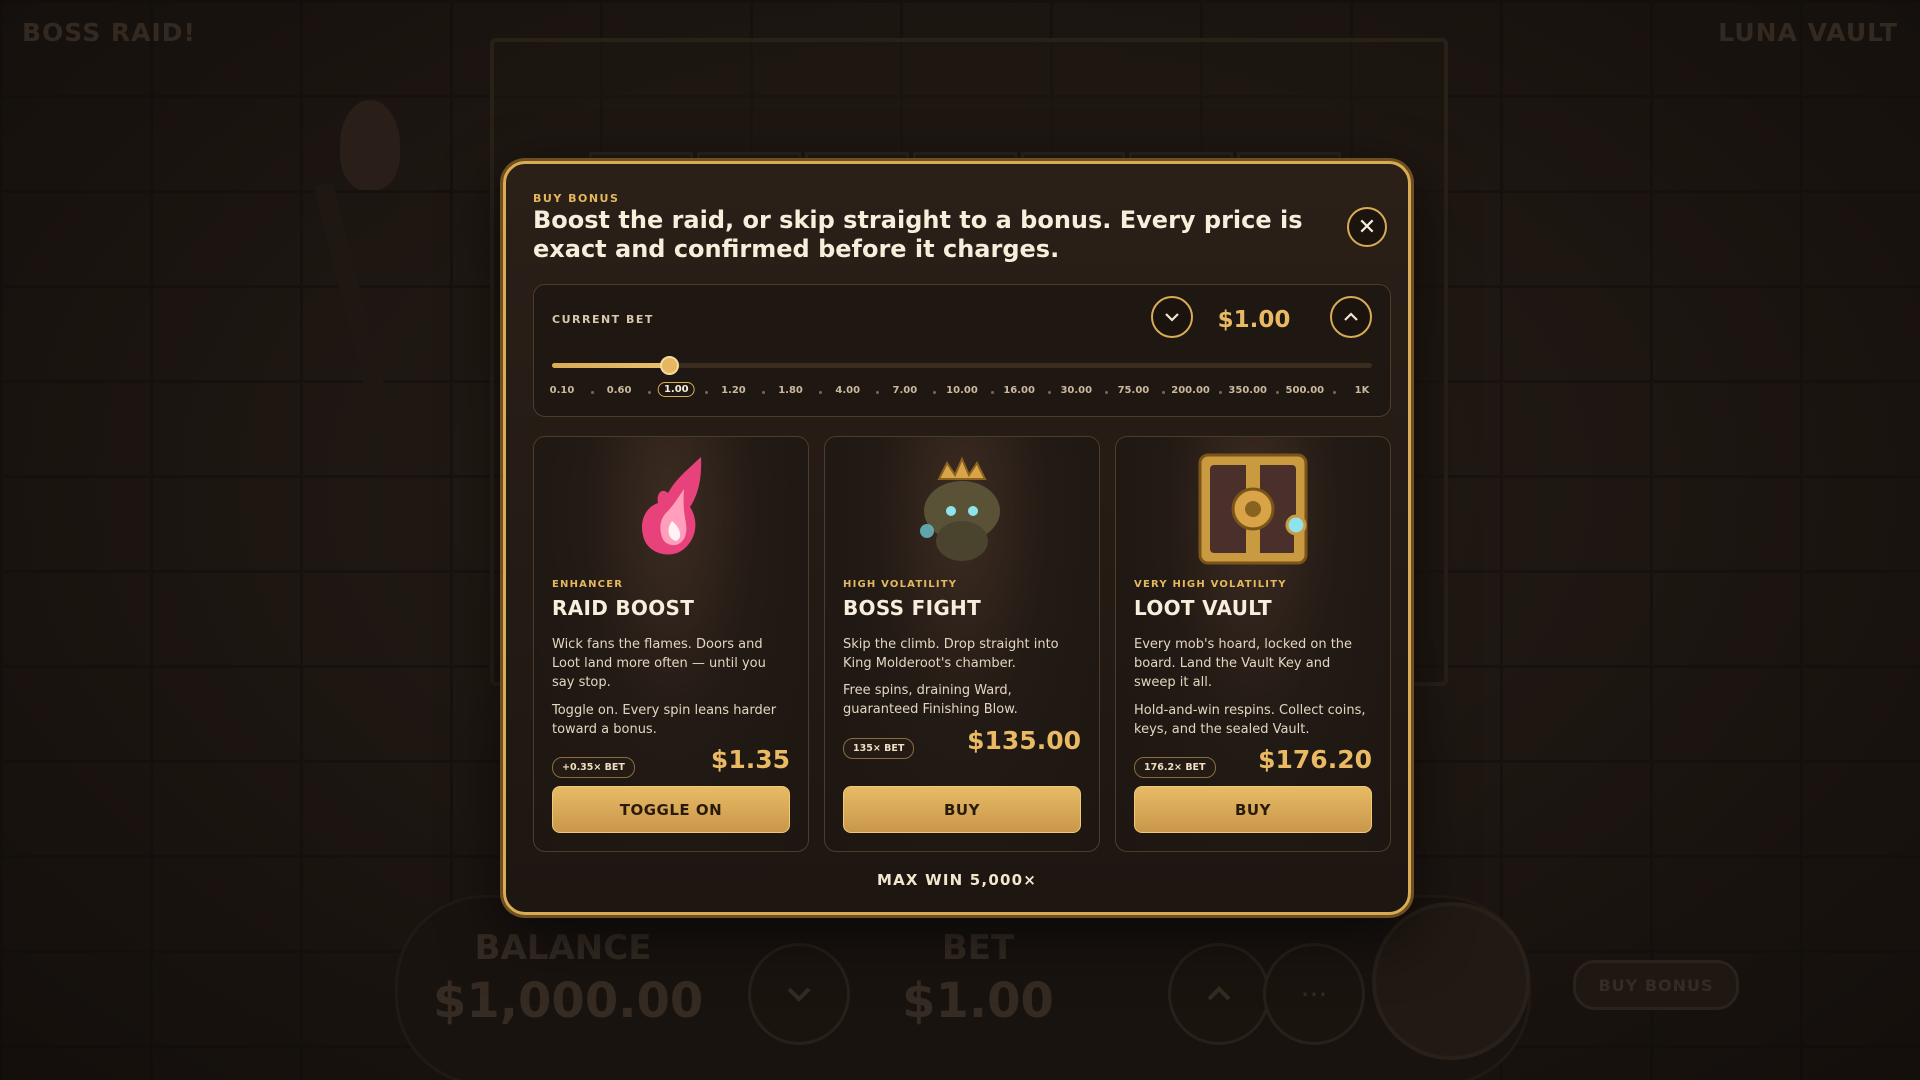  I want to click on bet-tick-label: 350.00, so click(1247, 390).